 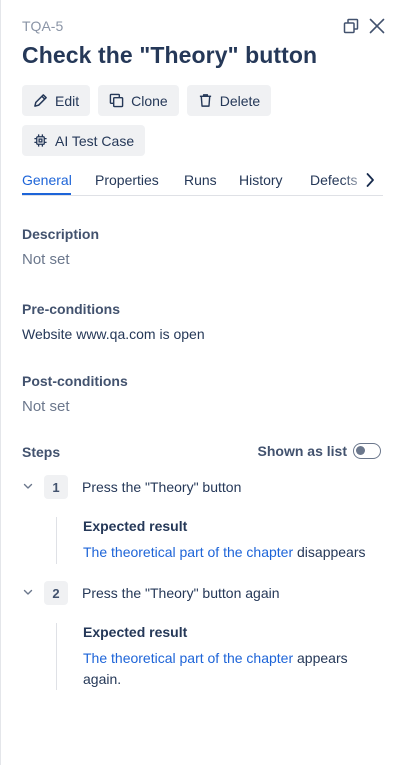 I want to click on ai-test-case-button-label: AI Test Case, so click(x=95, y=140).